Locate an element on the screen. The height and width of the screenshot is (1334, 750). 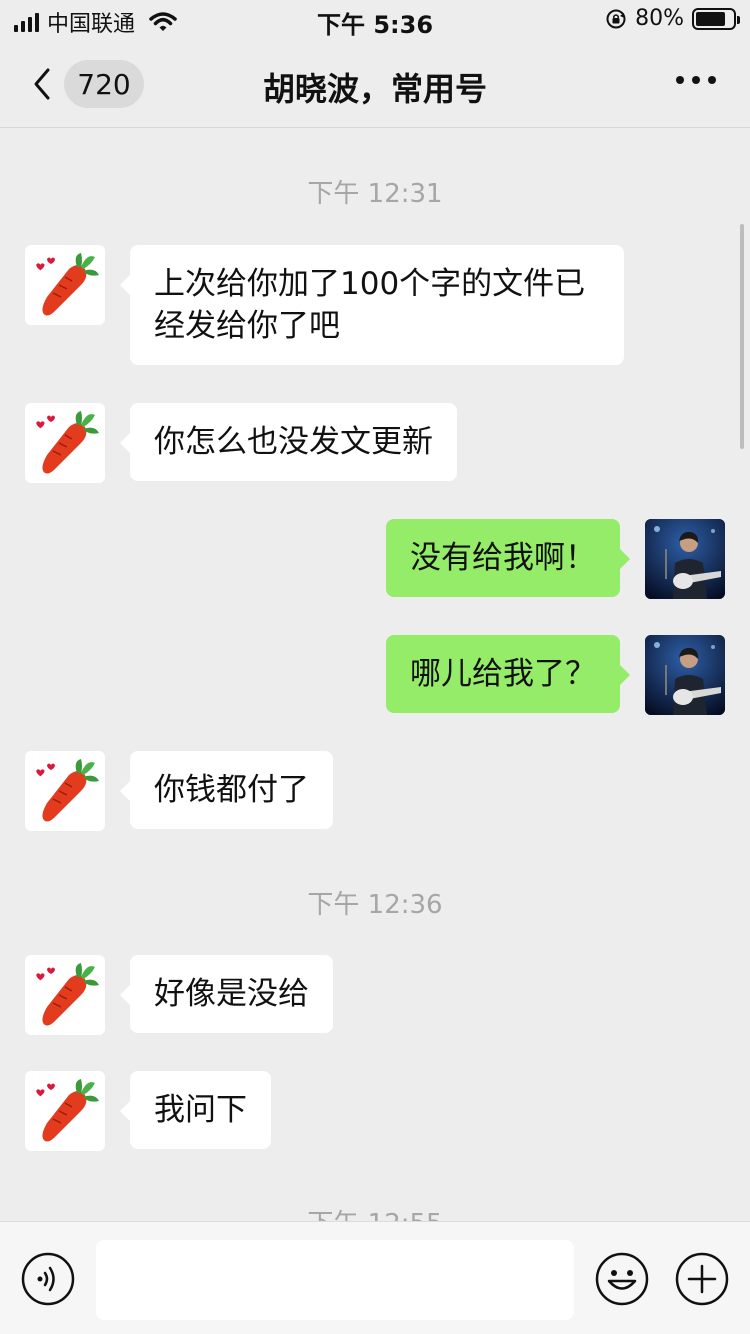
emoji-button is located at coordinates (622, 1279).